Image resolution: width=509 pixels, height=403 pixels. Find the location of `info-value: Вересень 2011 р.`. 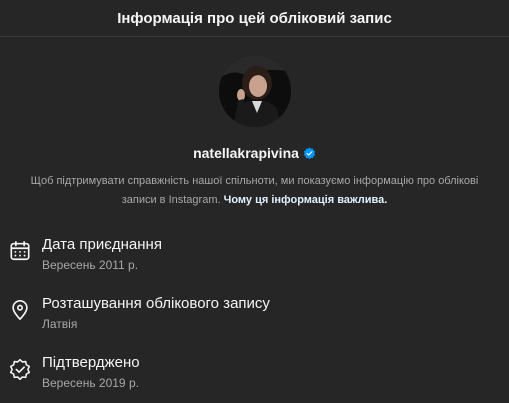

info-value: Вересень 2011 р. is located at coordinates (90, 265).